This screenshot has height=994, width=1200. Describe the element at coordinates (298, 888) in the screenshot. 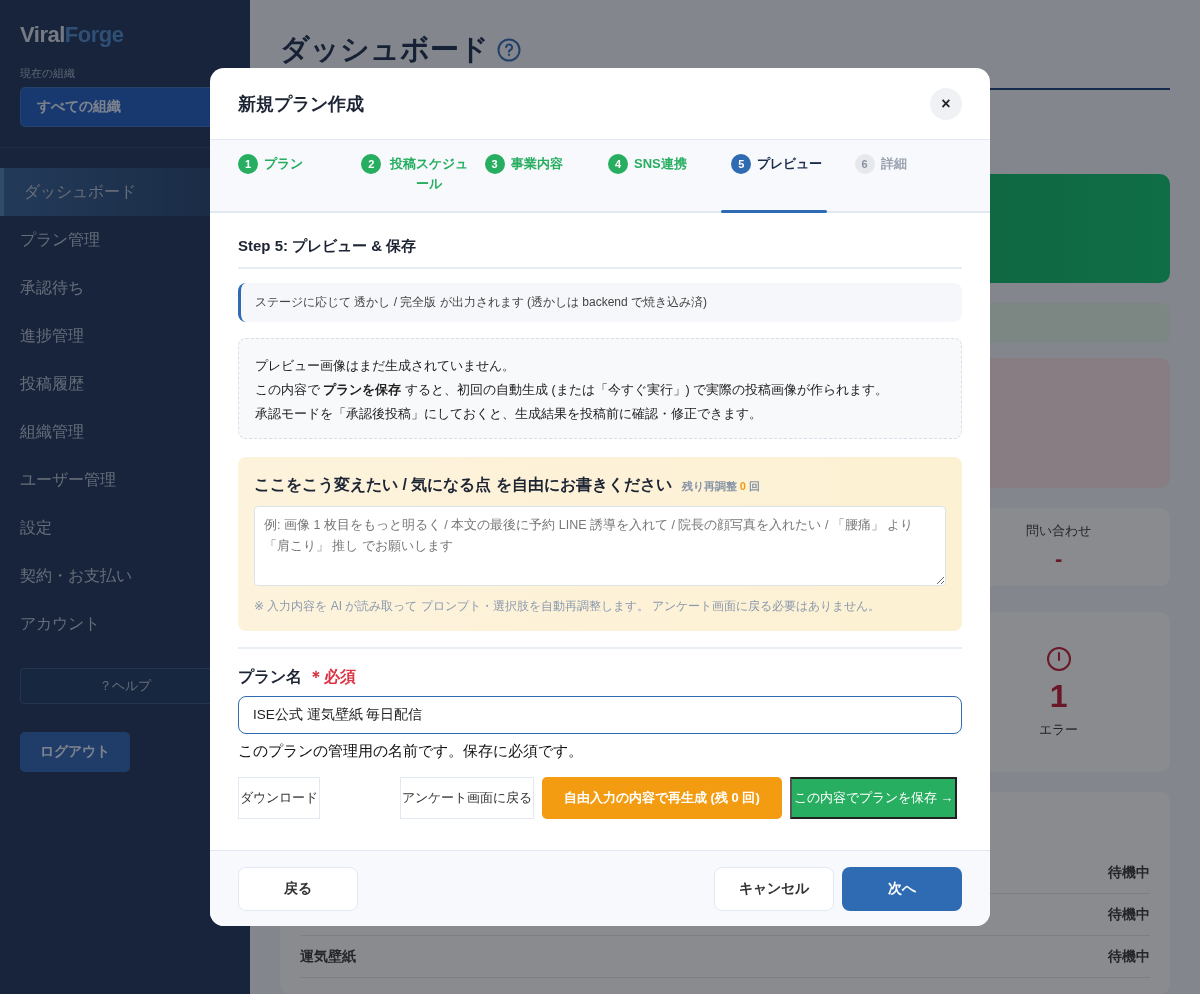

I see `back-button: 戻る` at that location.